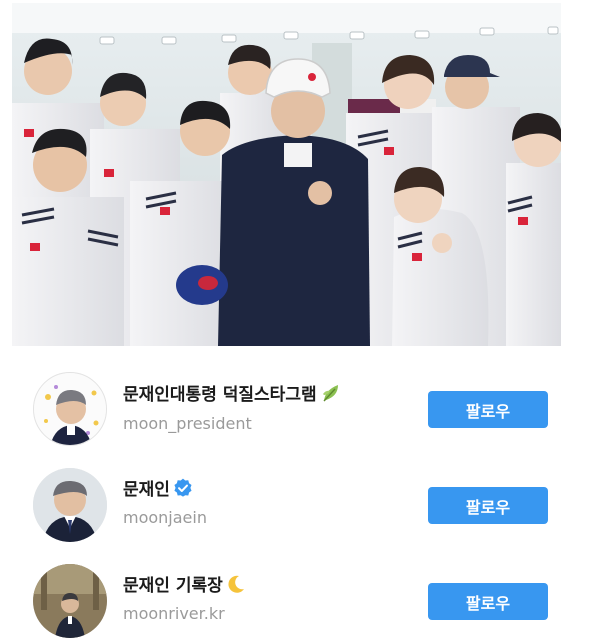 This screenshot has width=592, height=642. Describe the element at coordinates (272, 408) in the screenshot. I see `account-text: 문재인대통령 덕질스타그램 moon_president` at that location.